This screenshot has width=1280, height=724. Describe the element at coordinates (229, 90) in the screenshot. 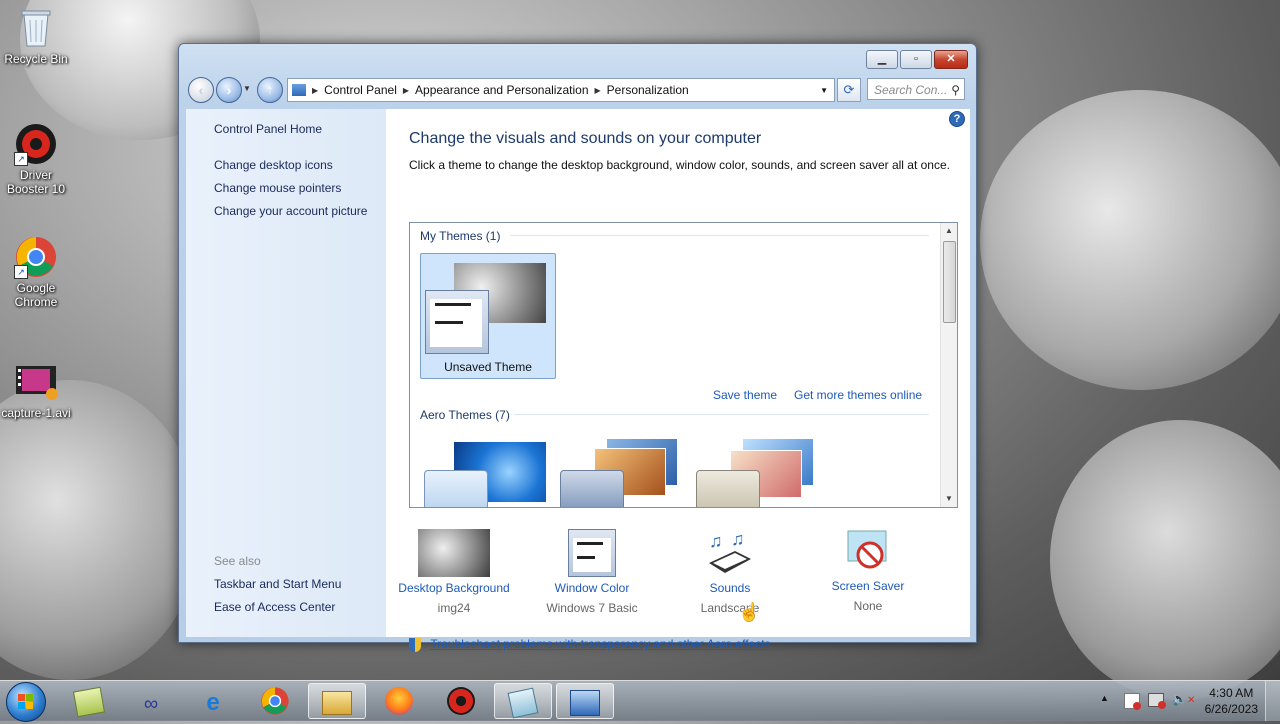

I see `forward-button: ›` at that location.